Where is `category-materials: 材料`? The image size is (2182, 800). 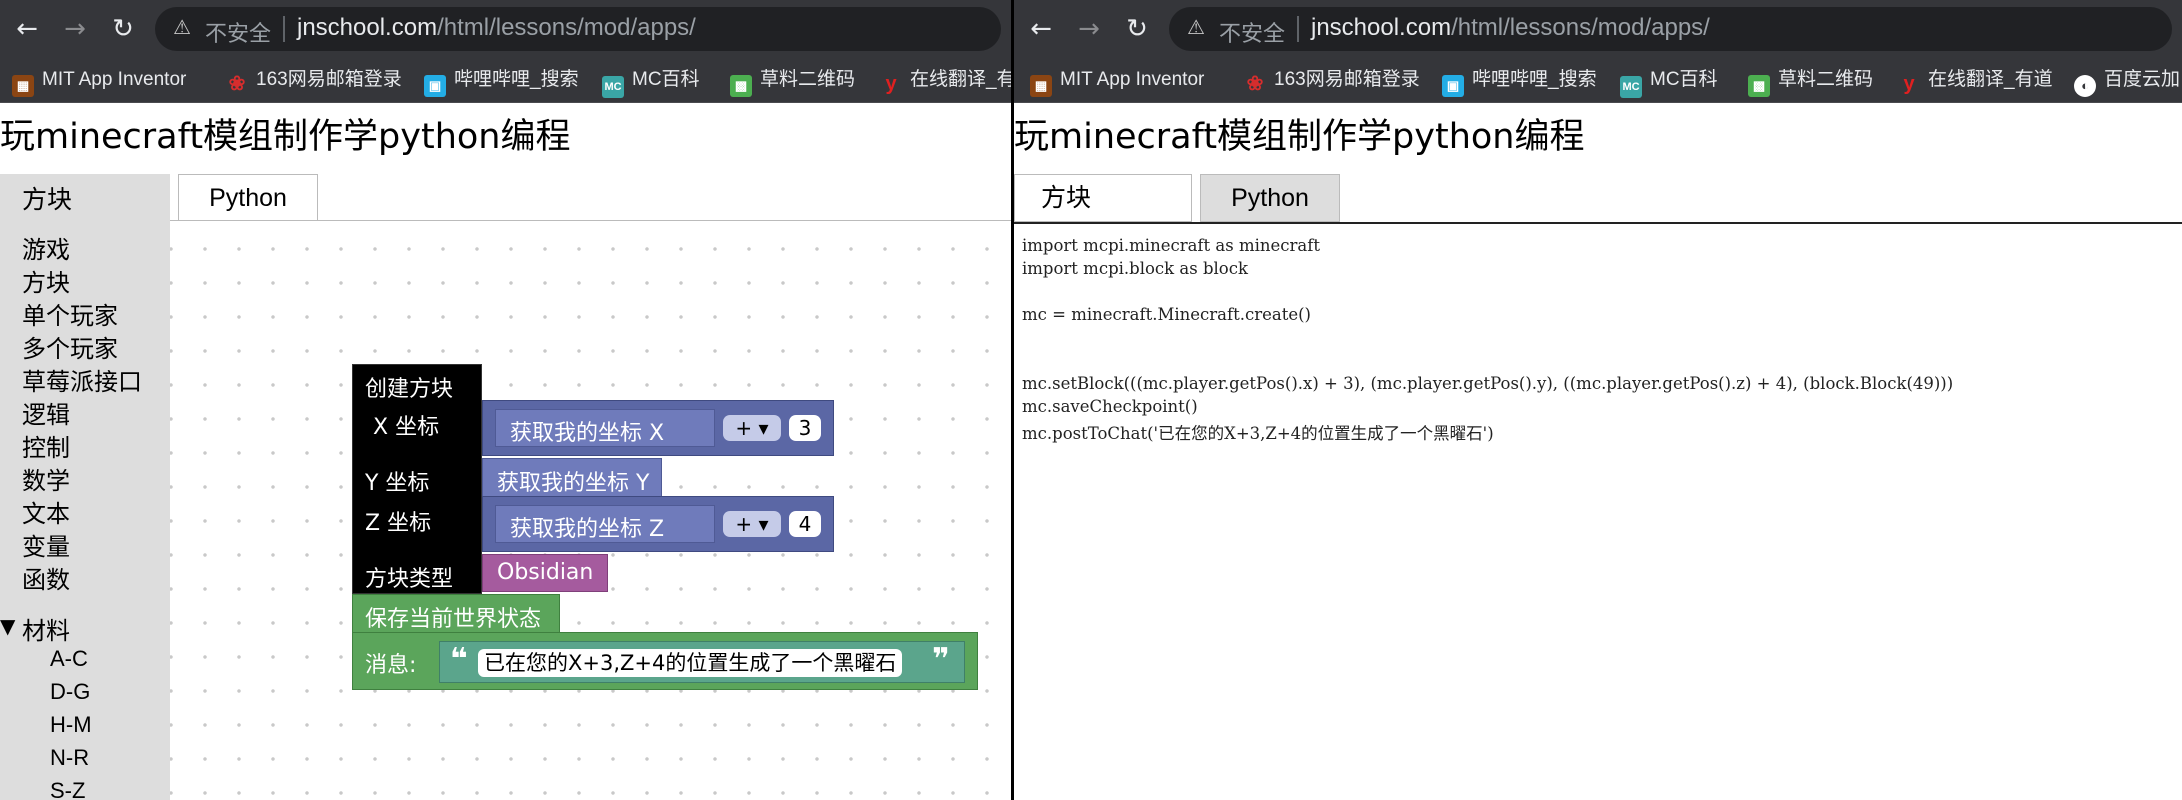
category-materials: 材料 is located at coordinates (46, 628).